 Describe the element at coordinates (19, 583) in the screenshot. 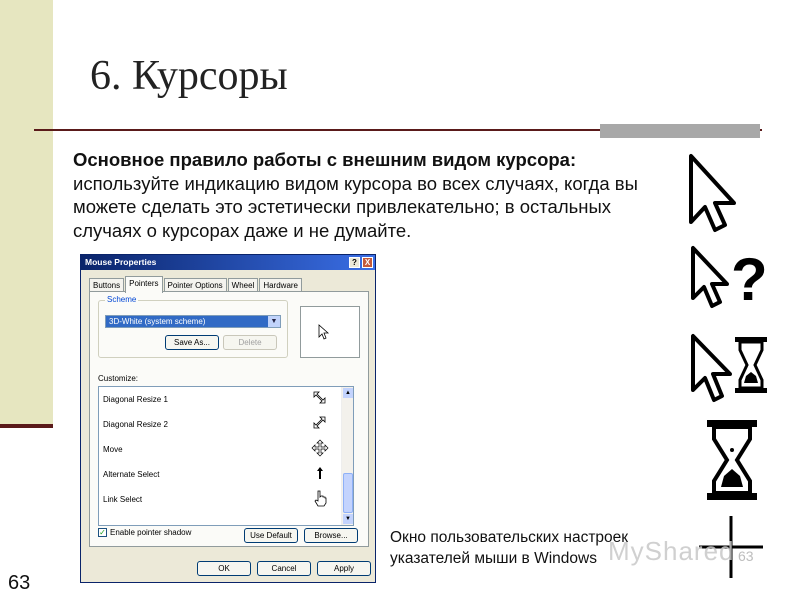

I see `page-number: 63` at that location.